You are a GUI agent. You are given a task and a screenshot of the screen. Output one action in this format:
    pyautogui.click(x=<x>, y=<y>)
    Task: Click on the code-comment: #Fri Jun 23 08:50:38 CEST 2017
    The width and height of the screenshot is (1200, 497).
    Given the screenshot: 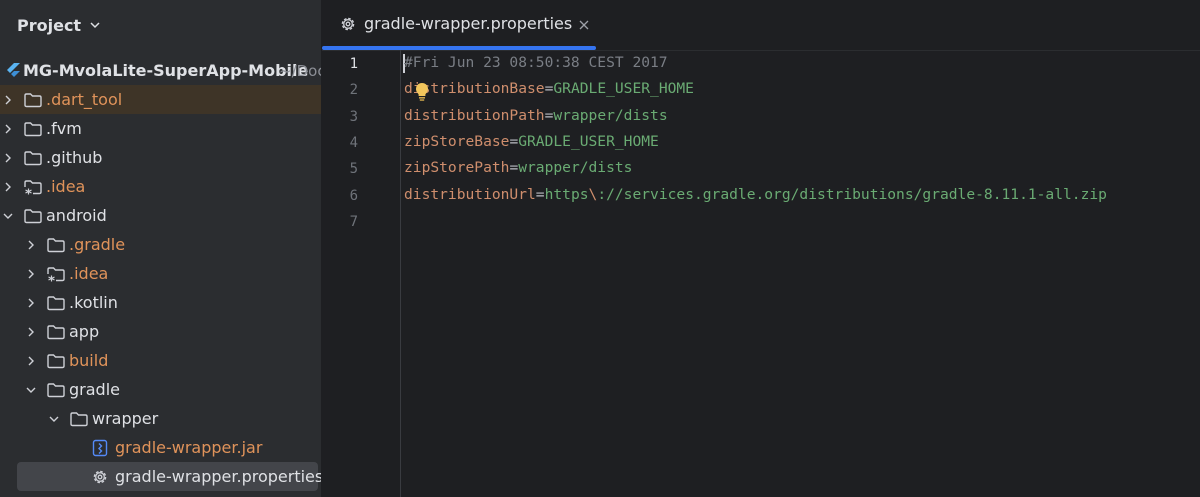 What is the action you would take?
    pyautogui.click(x=536, y=62)
    